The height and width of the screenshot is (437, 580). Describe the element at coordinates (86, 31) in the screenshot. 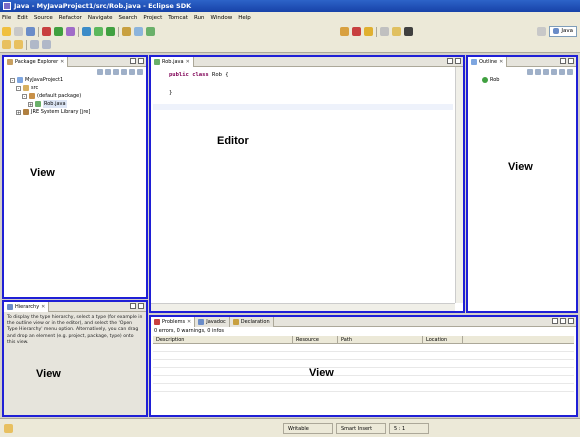

I see `new-java-project-icon` at that location.